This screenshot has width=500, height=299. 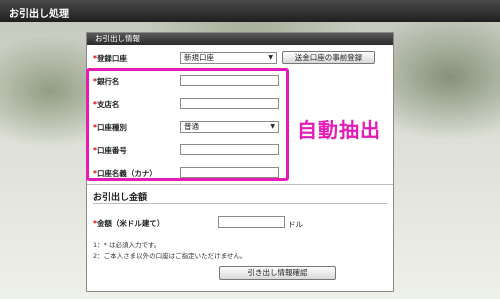 I want to click on auto-extract-label: 自動抽出, so click(x=339, y=130).